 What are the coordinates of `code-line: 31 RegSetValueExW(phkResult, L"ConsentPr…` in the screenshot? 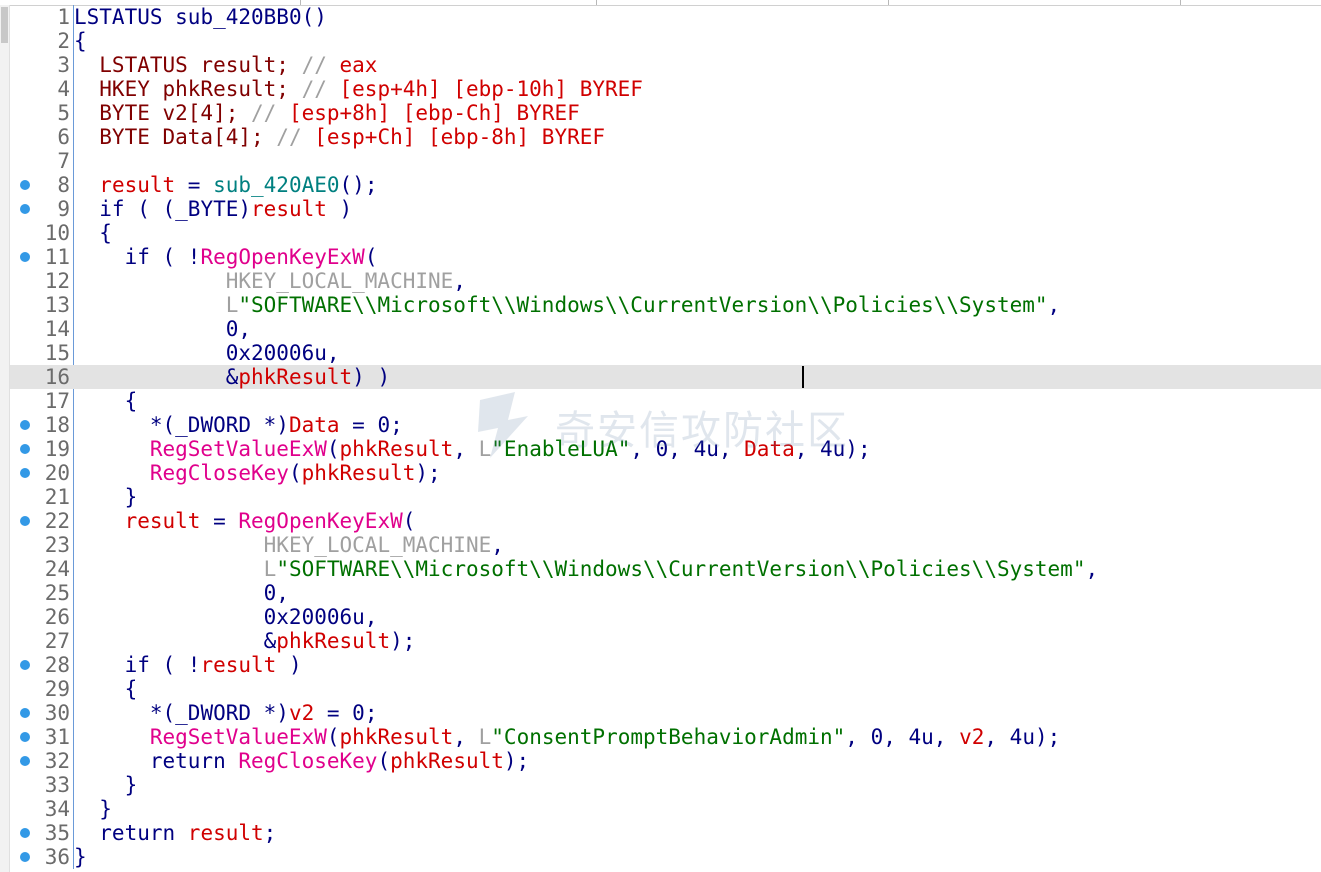 It's located at (665, 737).